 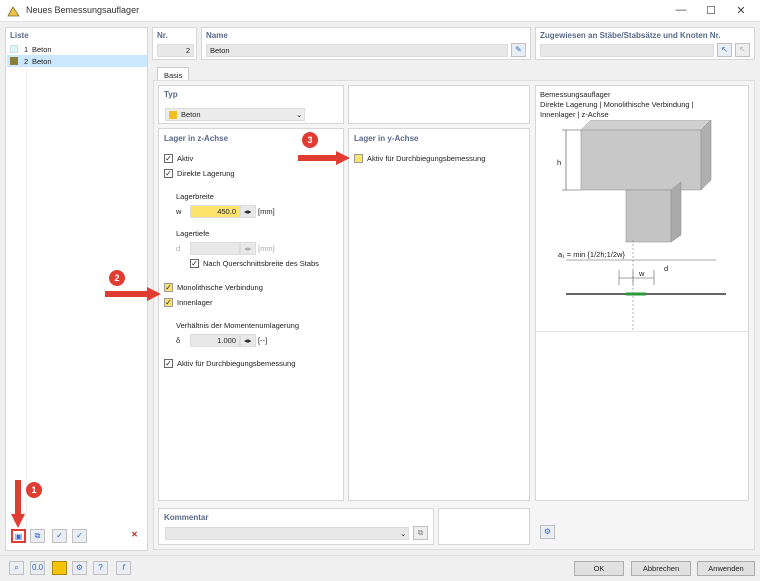 I want to click on tab-basis: Basis, so click(x=173, y=74).